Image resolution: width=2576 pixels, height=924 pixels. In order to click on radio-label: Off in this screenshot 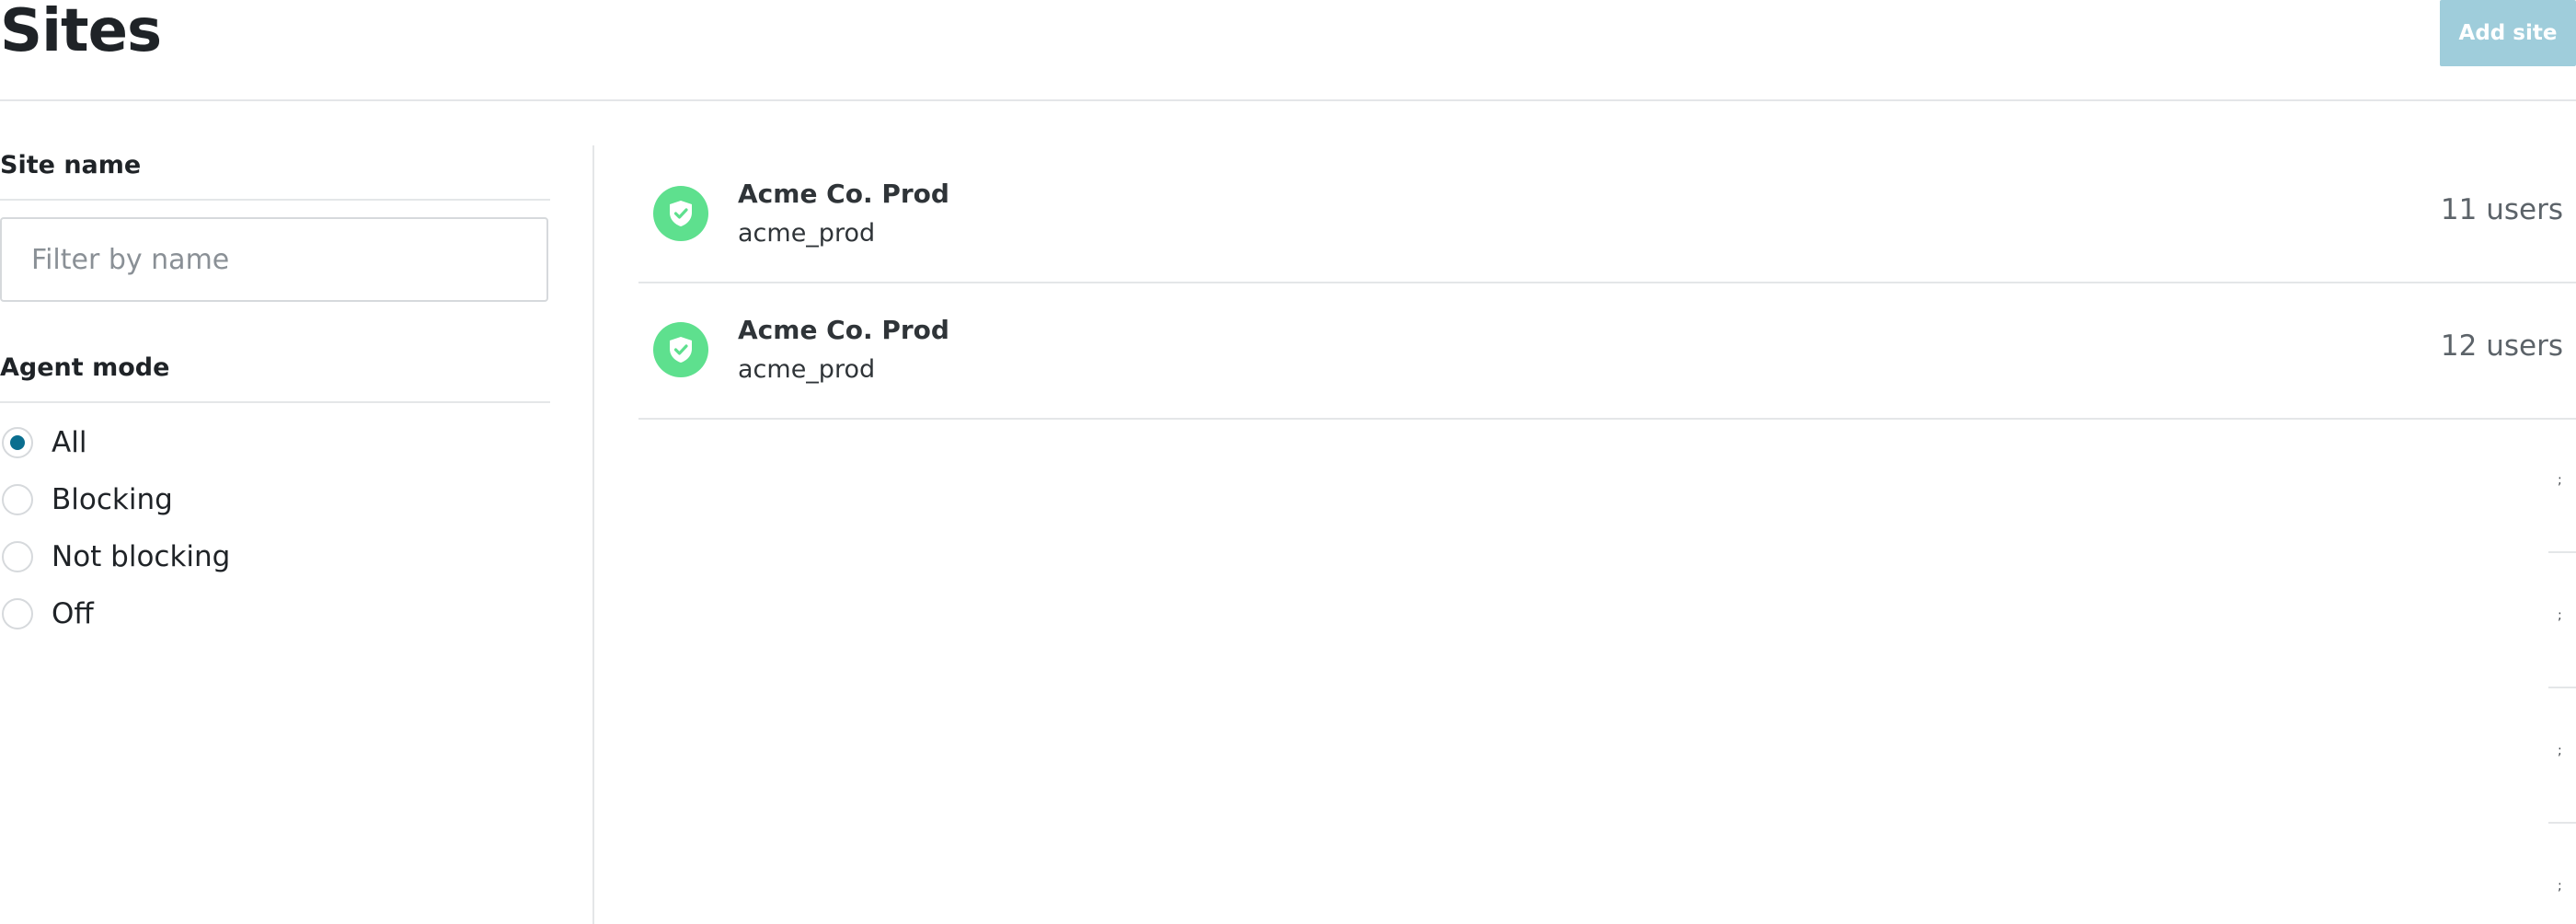, I will do `click(73, 613)`.